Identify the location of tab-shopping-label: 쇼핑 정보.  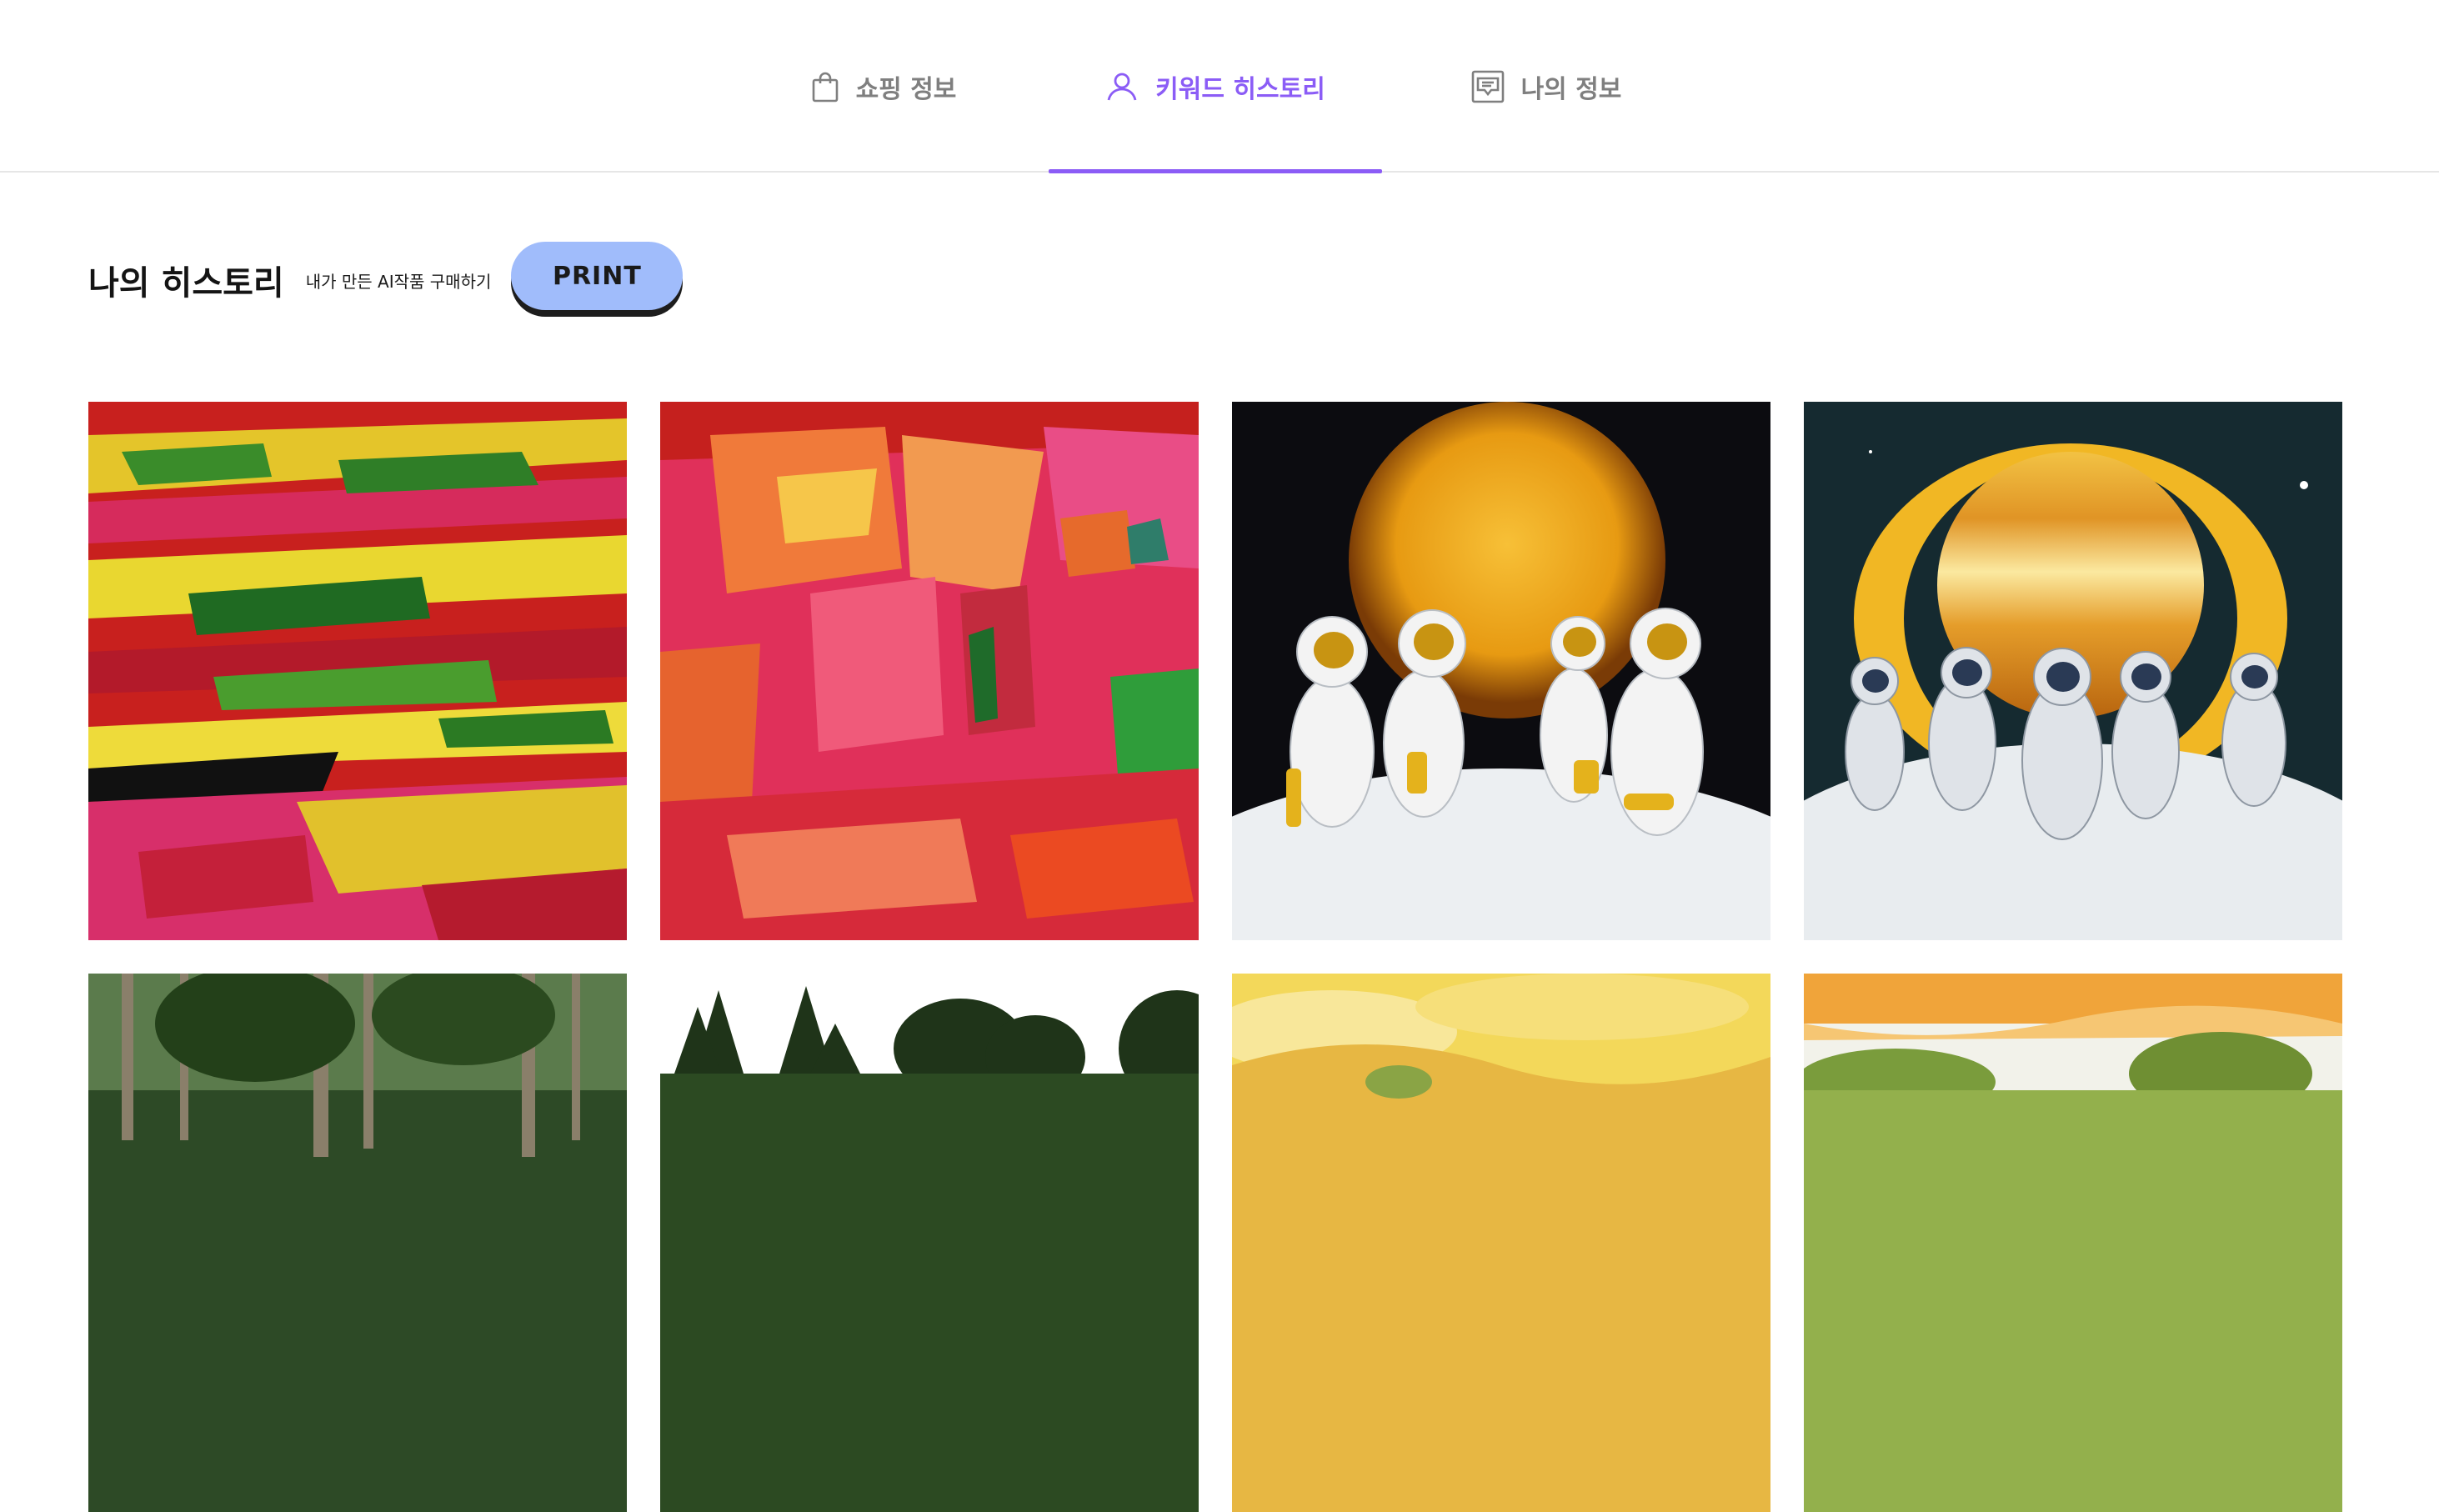
(906, 89).